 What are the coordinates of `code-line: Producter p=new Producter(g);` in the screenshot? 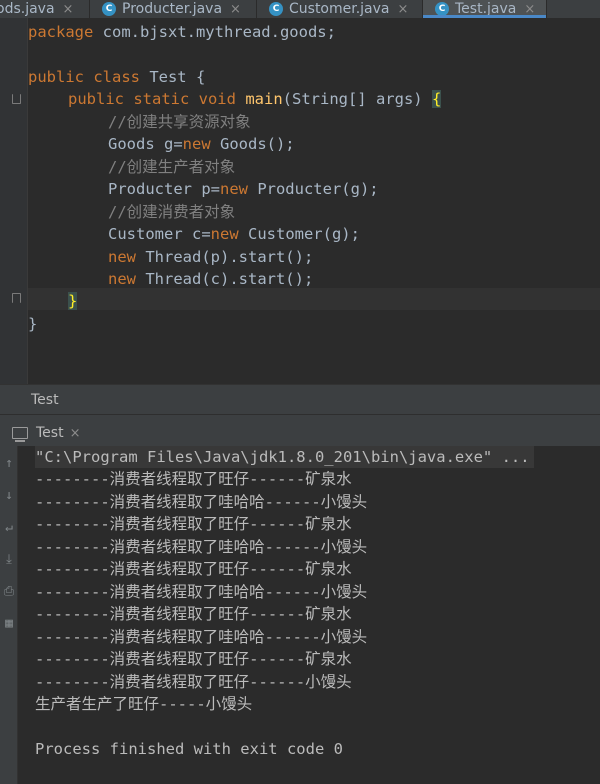 It's located at (243, 189).